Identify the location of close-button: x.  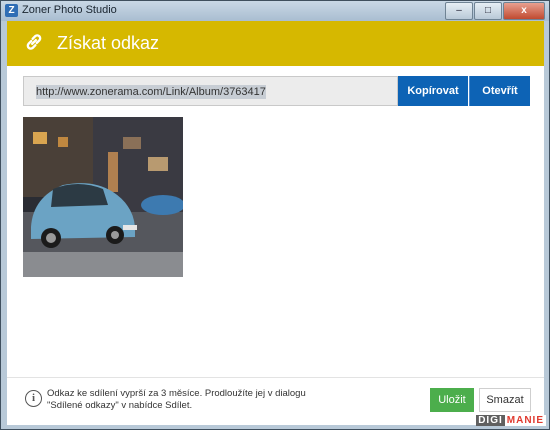
(524, 11).